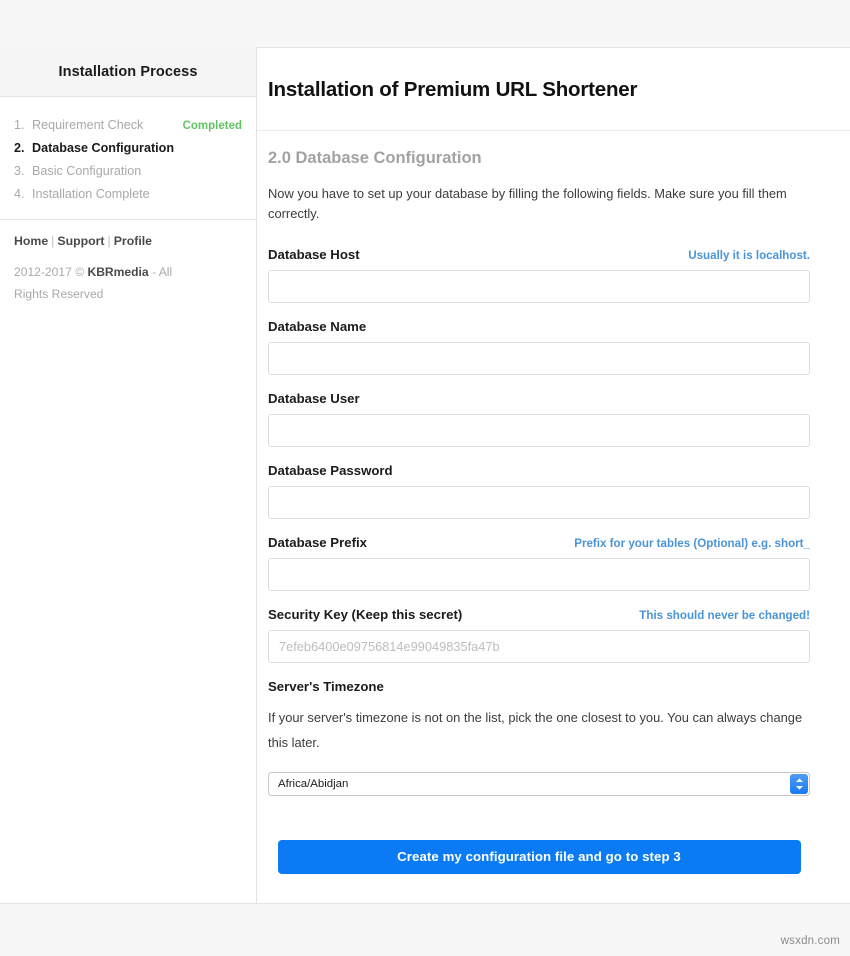  Describe the element at coordinates (539, 647) in the screenshot. I see `security-key-input` at that location.